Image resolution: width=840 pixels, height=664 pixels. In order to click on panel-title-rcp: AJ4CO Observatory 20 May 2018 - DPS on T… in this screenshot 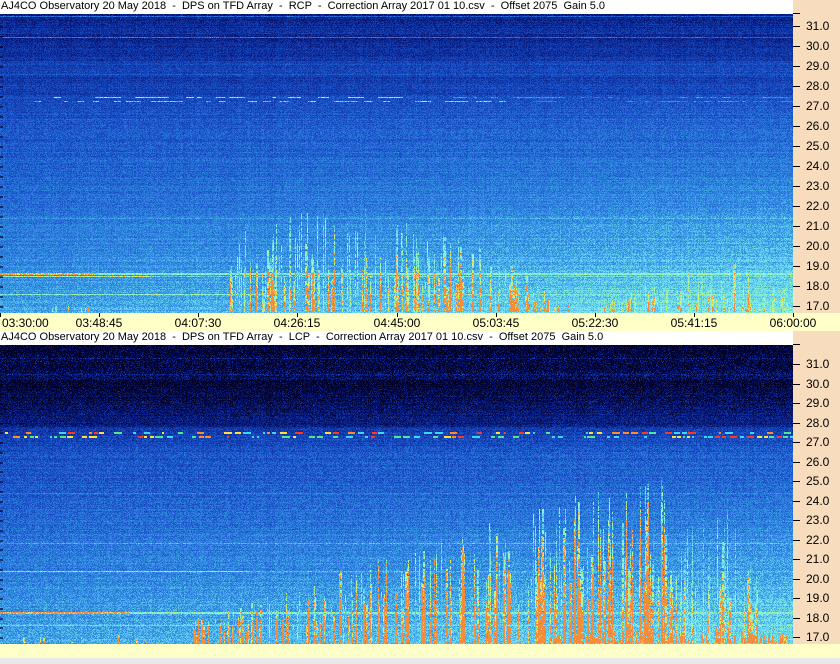, I will do `click(396, 7)`.